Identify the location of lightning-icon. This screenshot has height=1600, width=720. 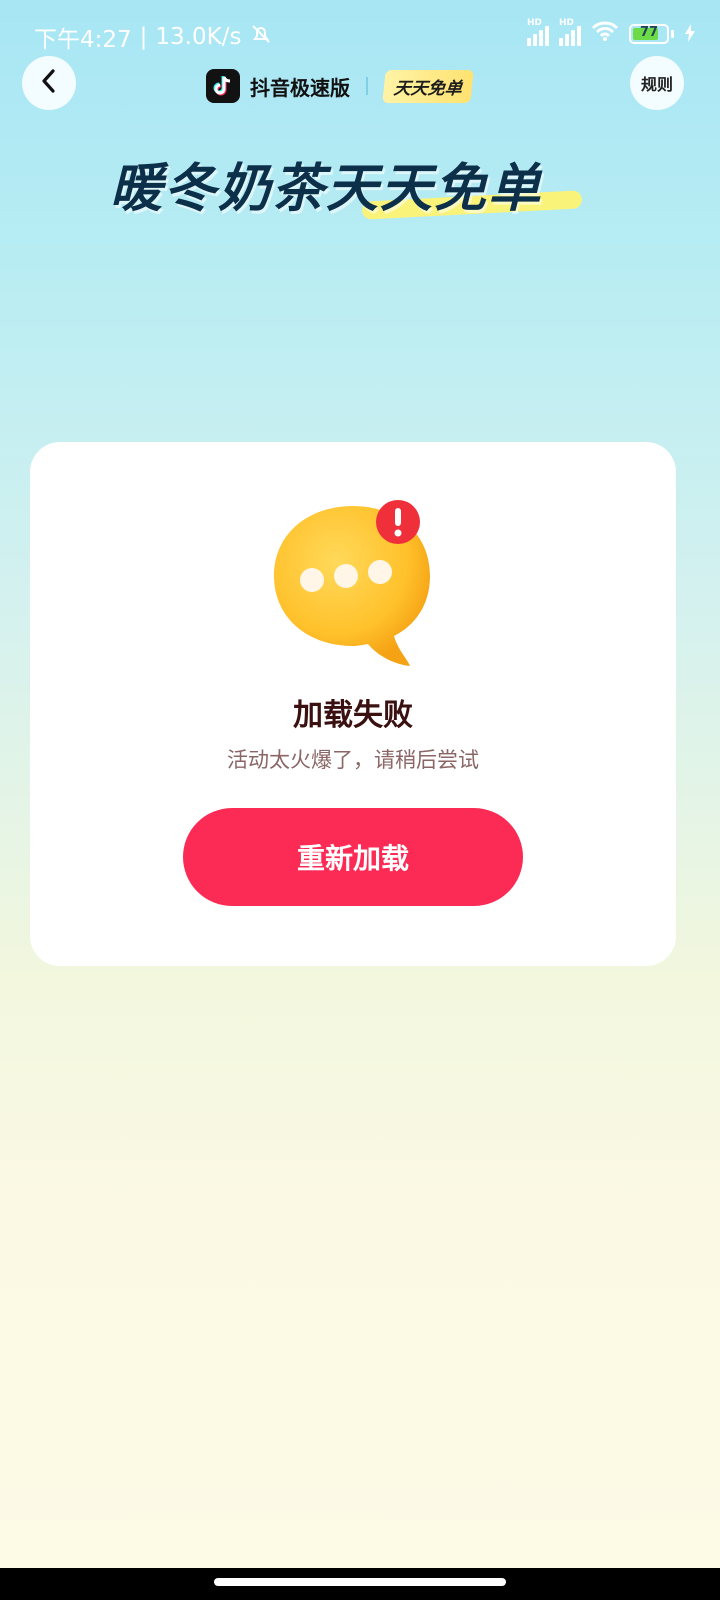
(690, 34).